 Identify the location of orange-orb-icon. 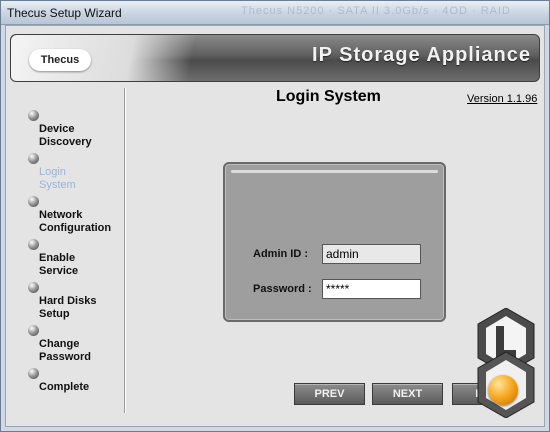
(503, 390).